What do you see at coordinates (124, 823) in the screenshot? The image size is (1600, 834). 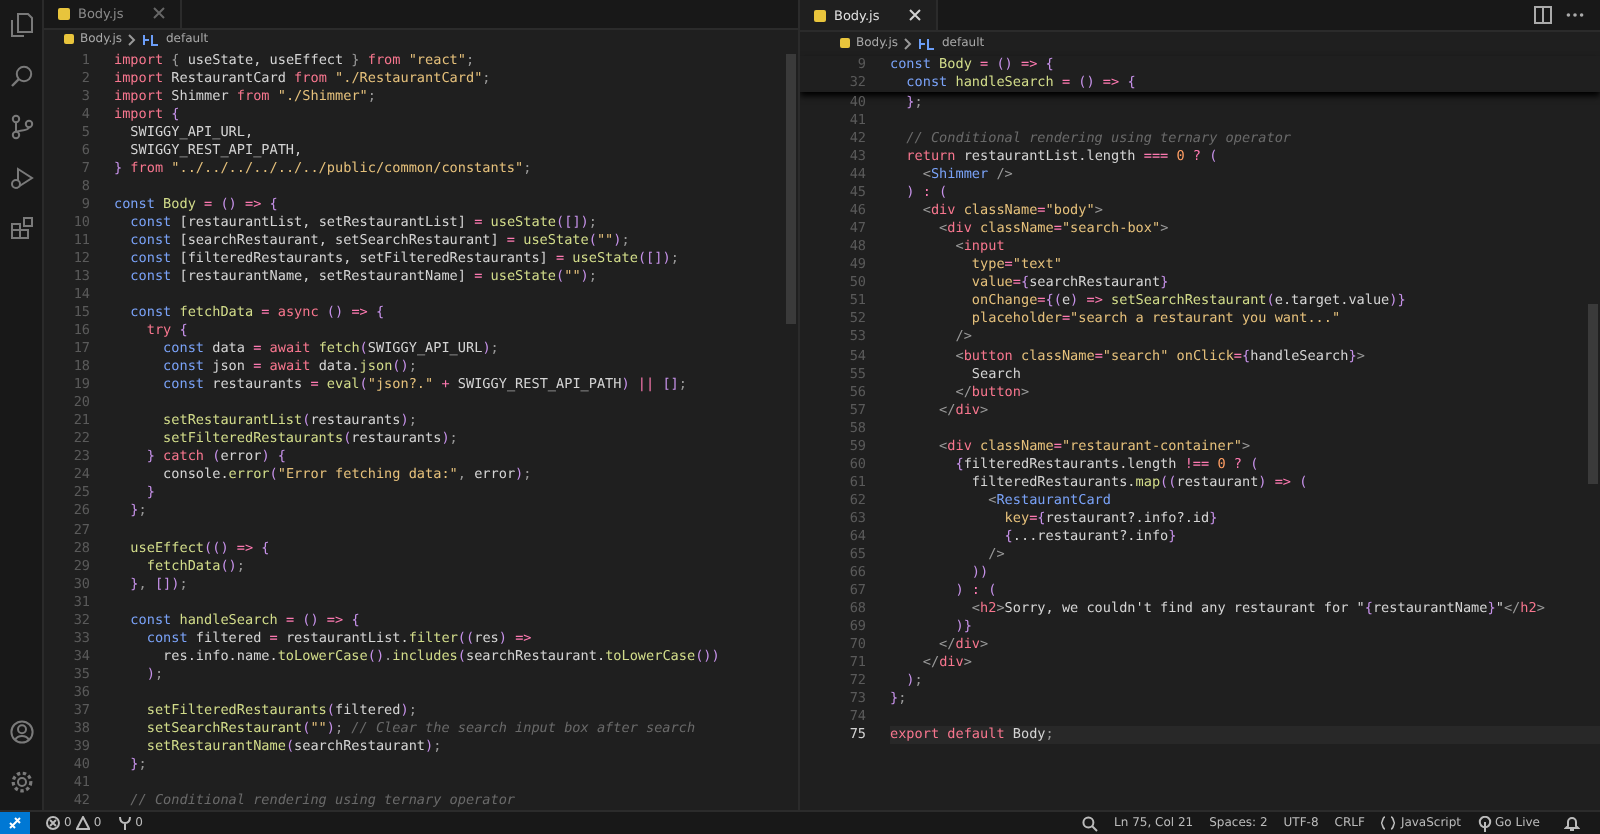 I see `antenna-icon` at bounding box center [124, 823].